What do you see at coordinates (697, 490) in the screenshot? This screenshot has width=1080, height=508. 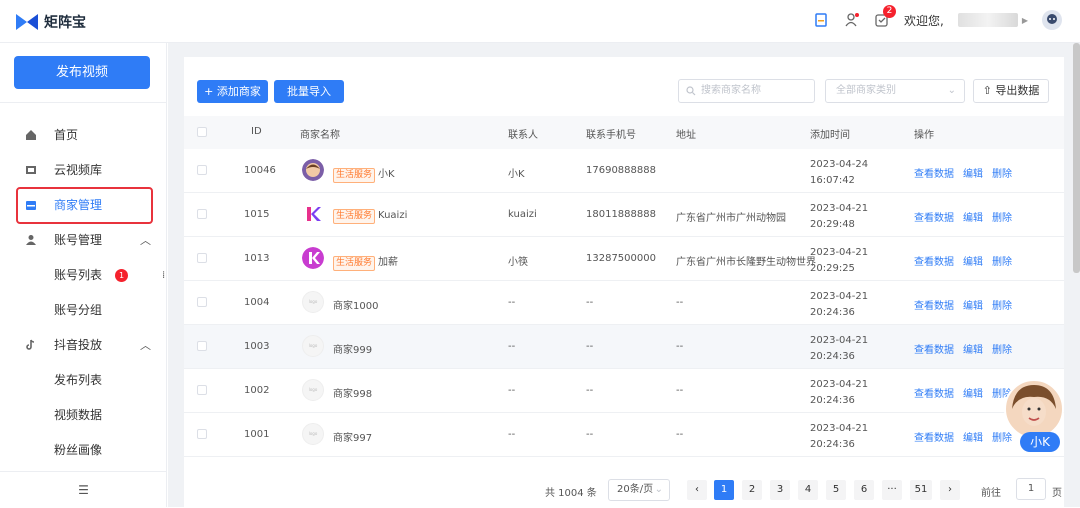 I see `prev-page-button: ‹` at bounding box center [697, 490].